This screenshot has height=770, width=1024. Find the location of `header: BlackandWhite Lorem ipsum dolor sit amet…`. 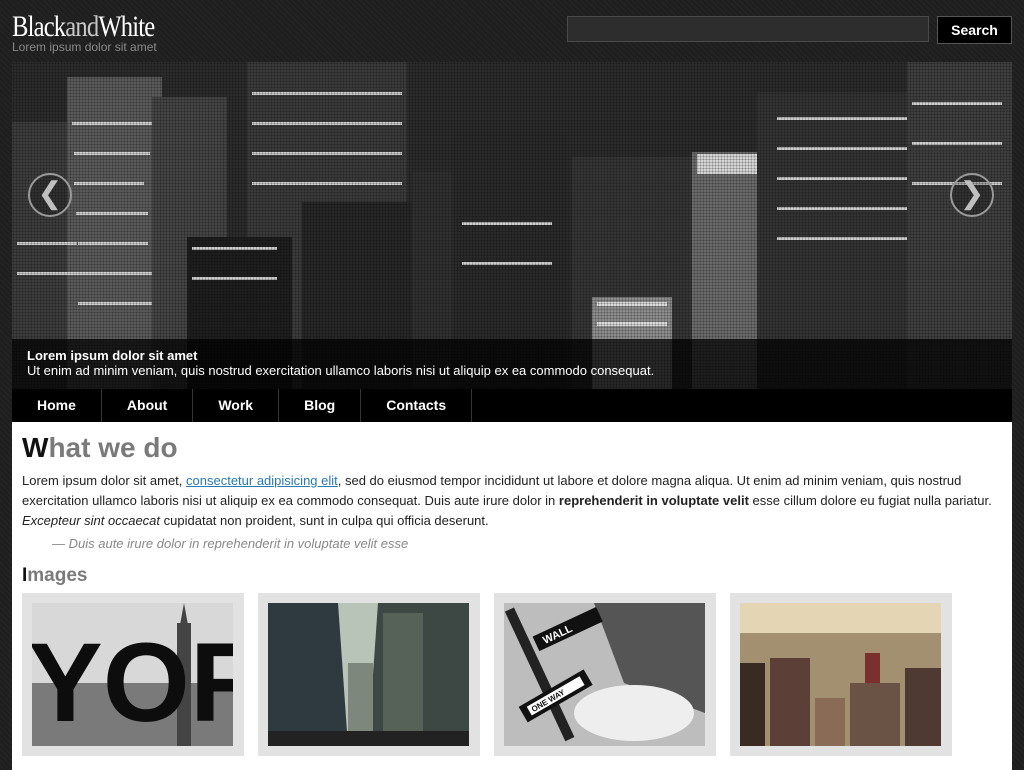

header: BlackandWhite Lorem ipsum dolor sit amet… is located at coordinates (512, 31).